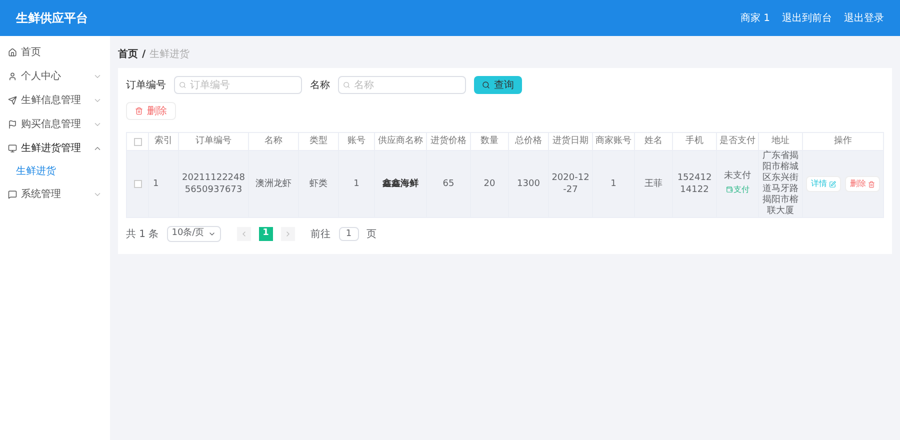 The image size is (900, 440). I want to click on app-title: 生鲜供应平台, so click(52, 18).